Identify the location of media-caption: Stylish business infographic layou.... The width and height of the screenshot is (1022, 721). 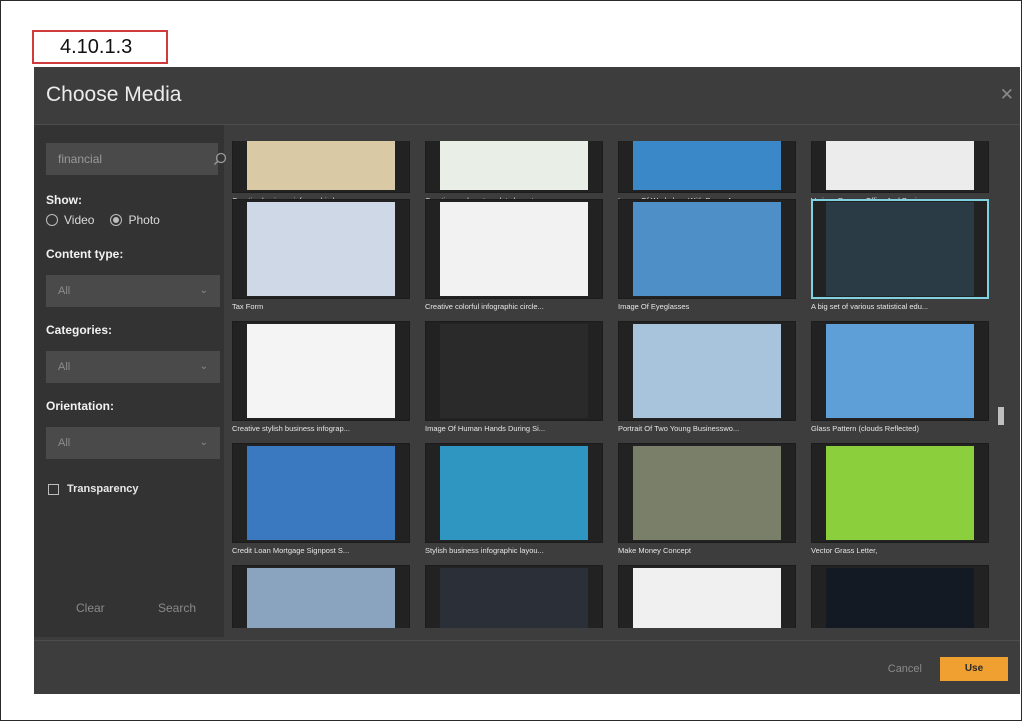
(484, 550).